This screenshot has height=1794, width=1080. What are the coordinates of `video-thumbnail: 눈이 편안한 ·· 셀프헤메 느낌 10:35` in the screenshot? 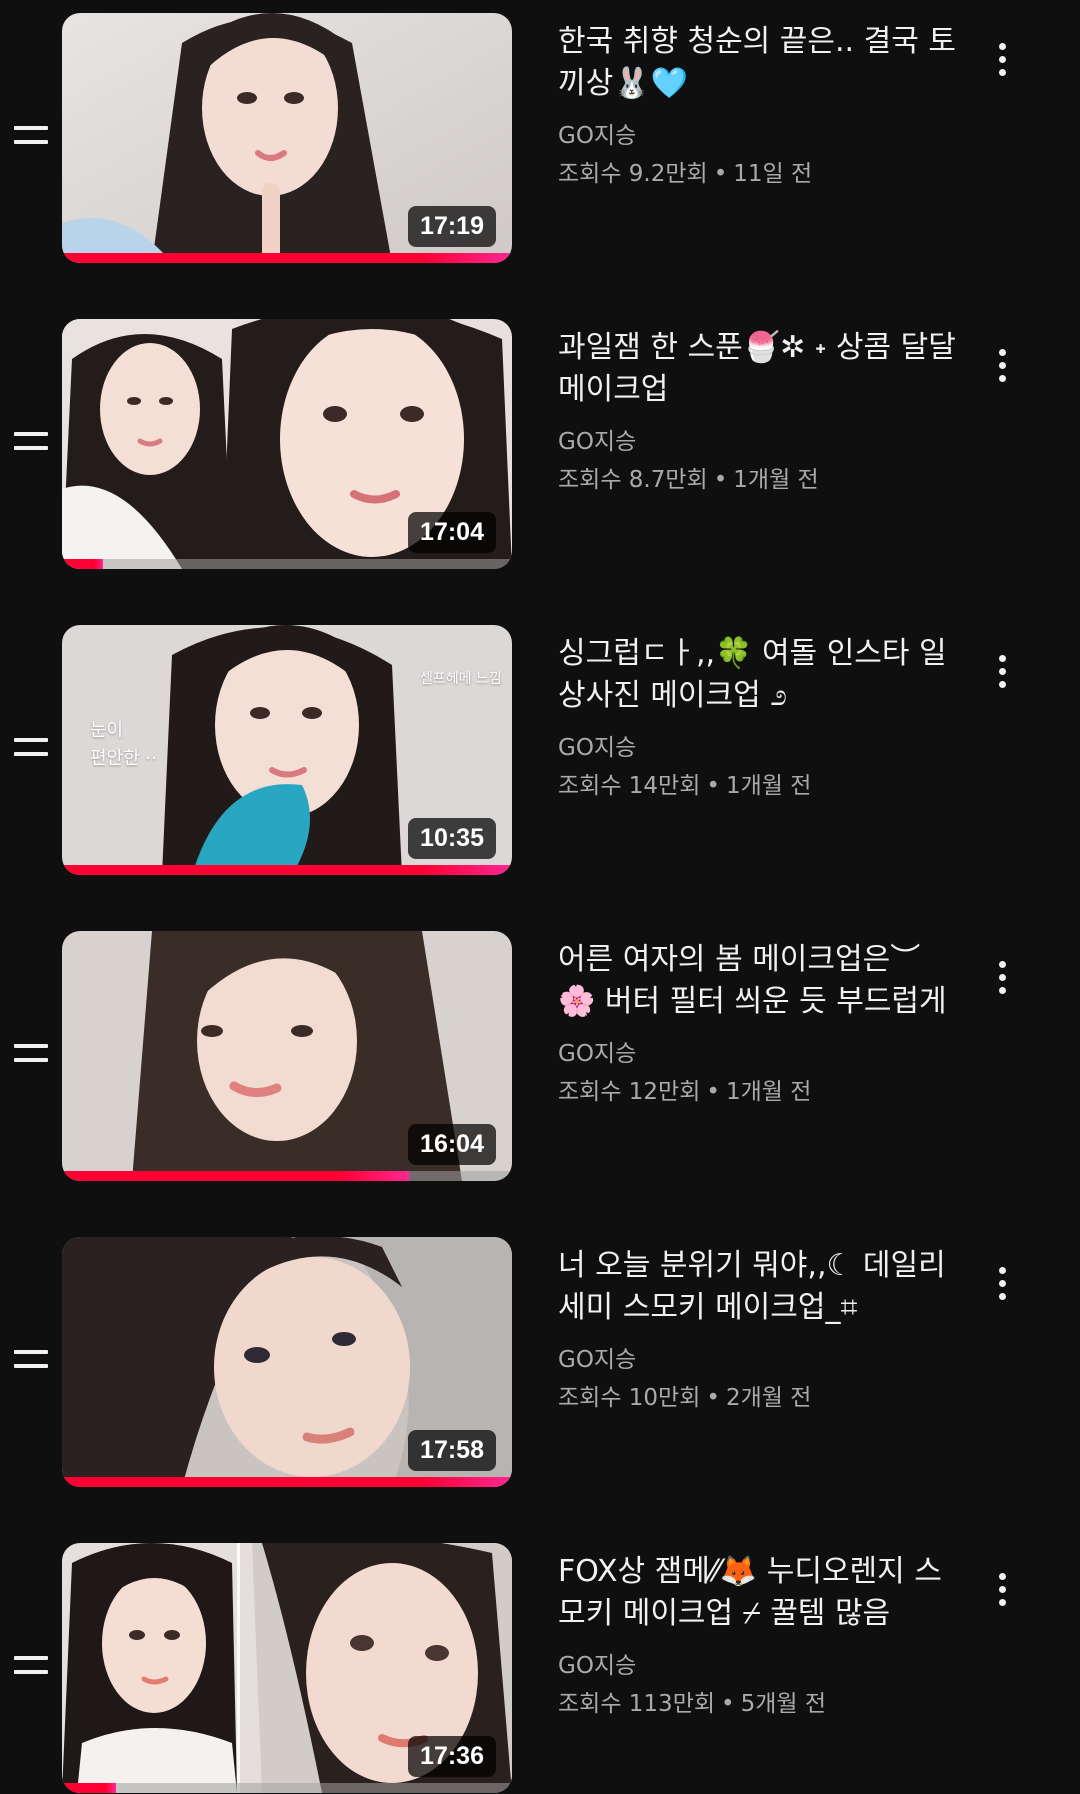 It's located at (287, 750).